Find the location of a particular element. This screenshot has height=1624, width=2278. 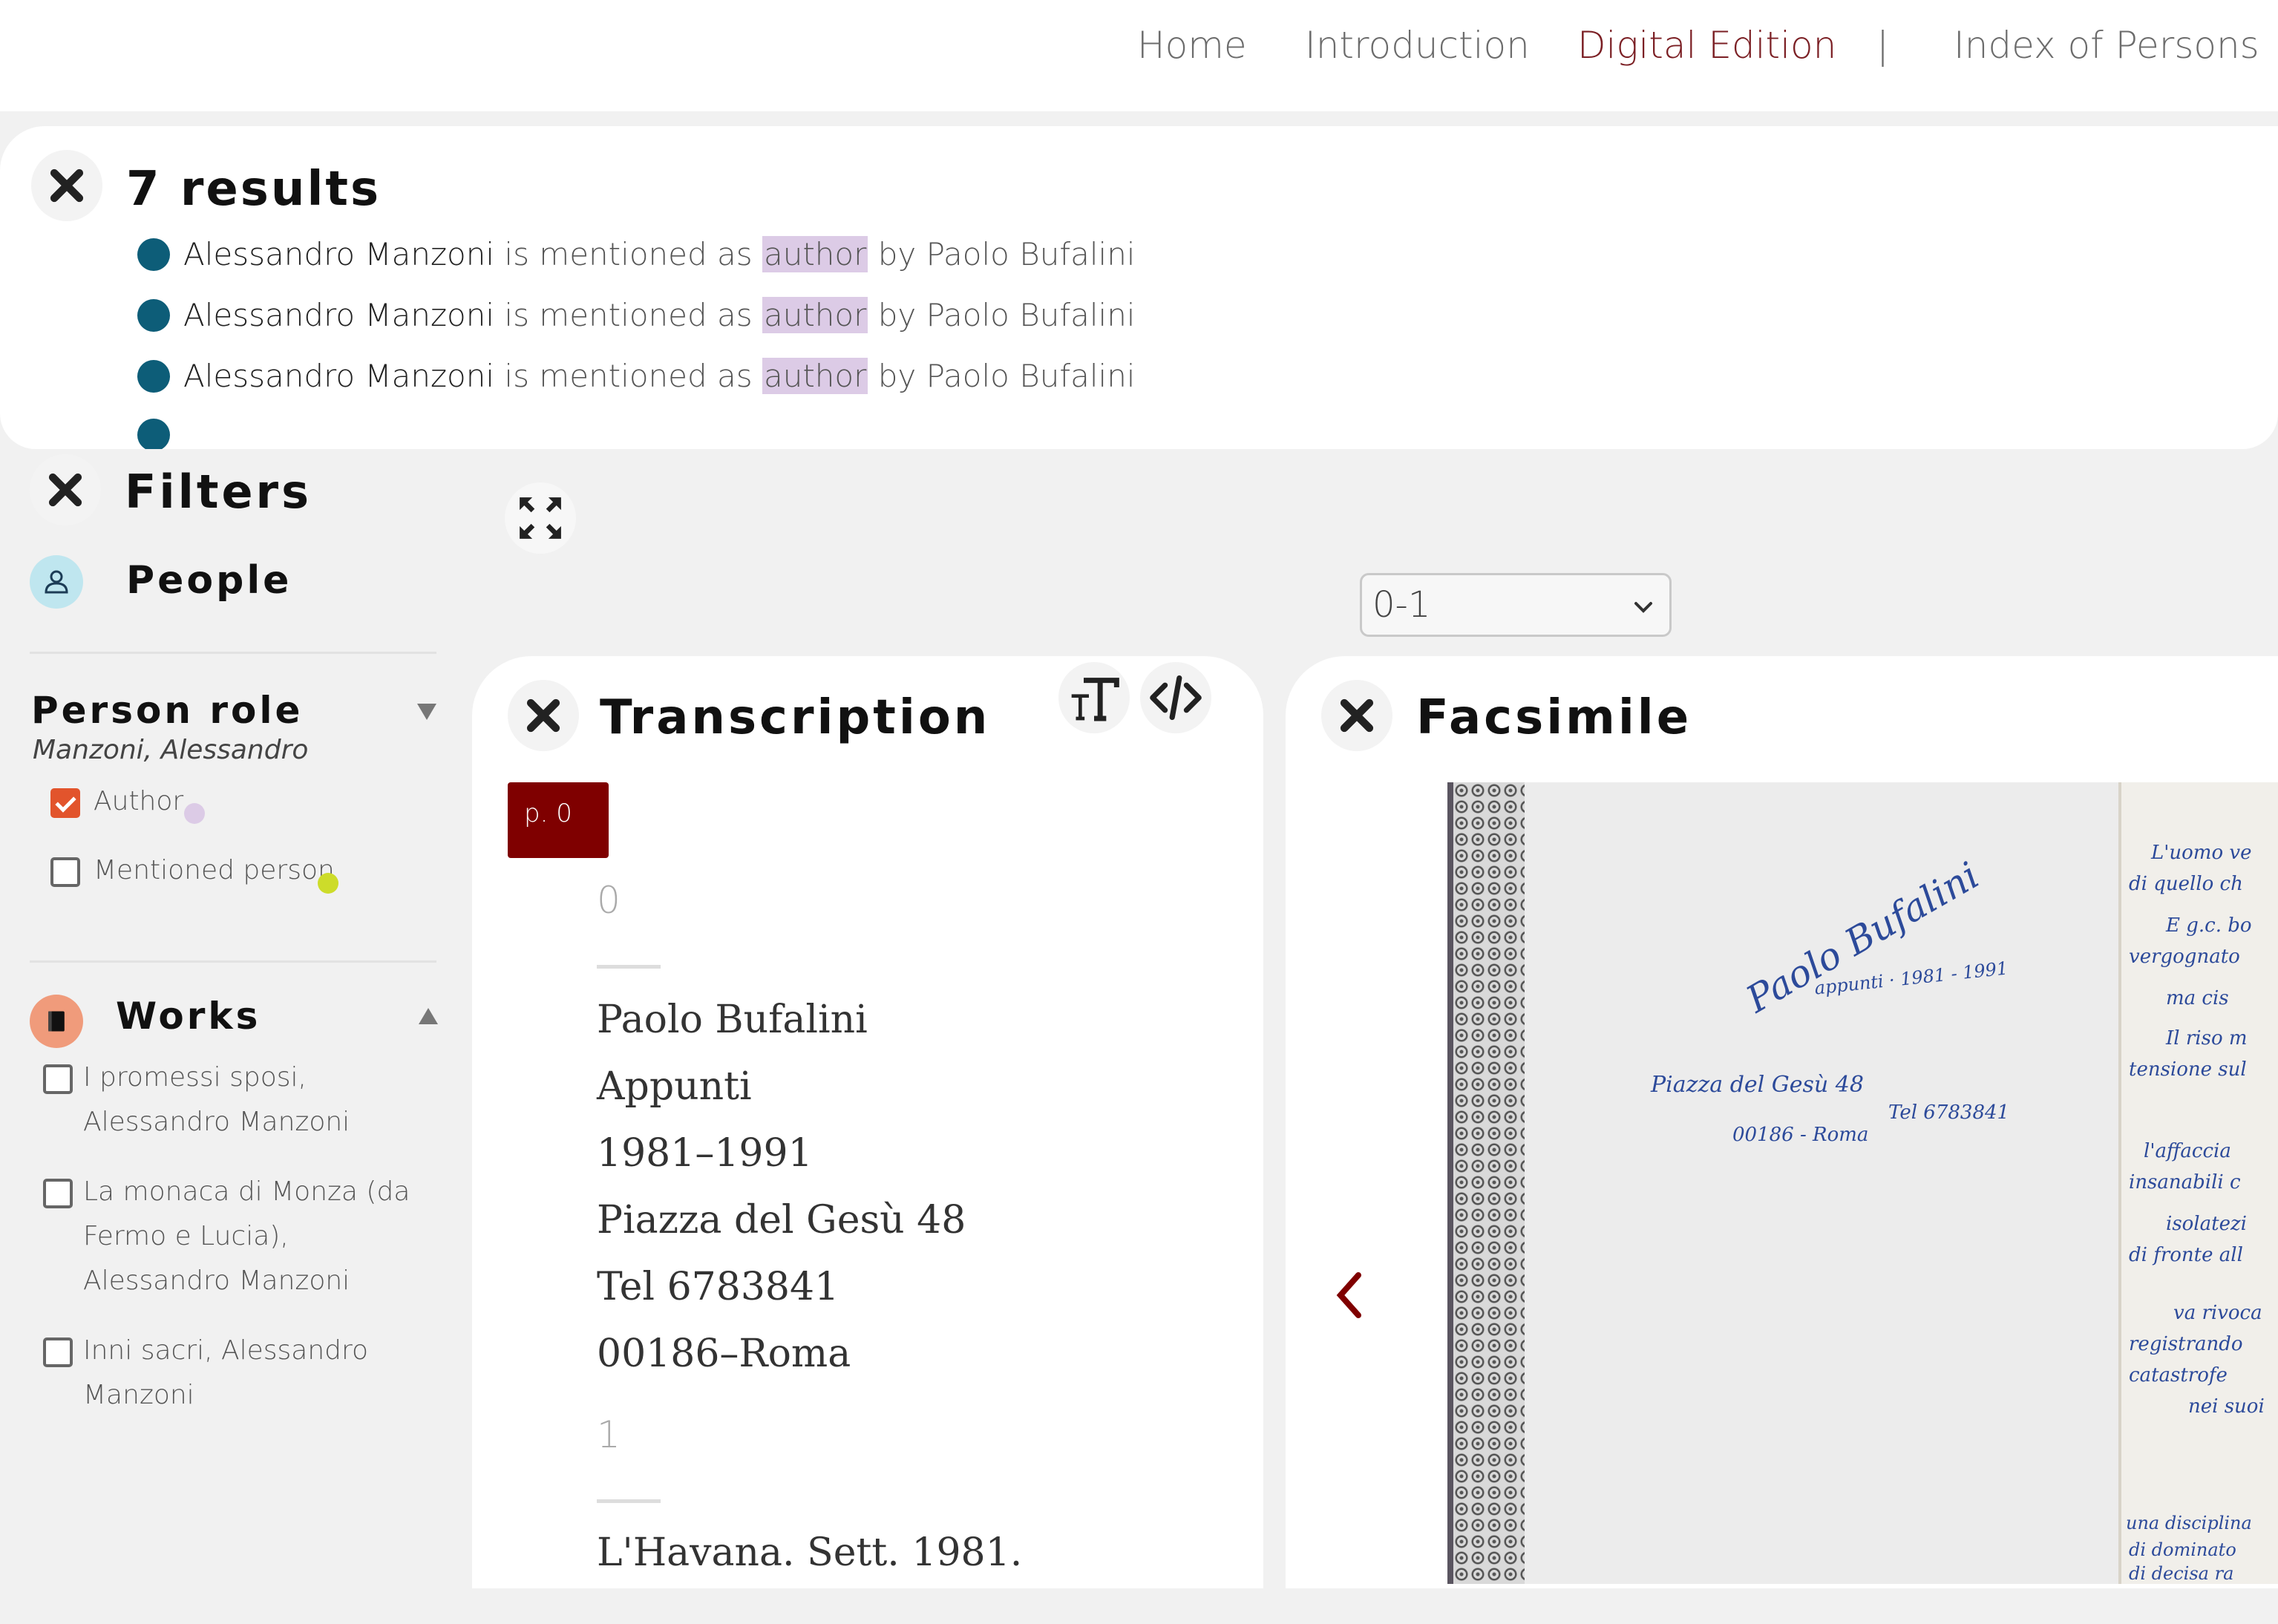

handwritten-line: di fronte all is located at coordinates (2186, 1255).